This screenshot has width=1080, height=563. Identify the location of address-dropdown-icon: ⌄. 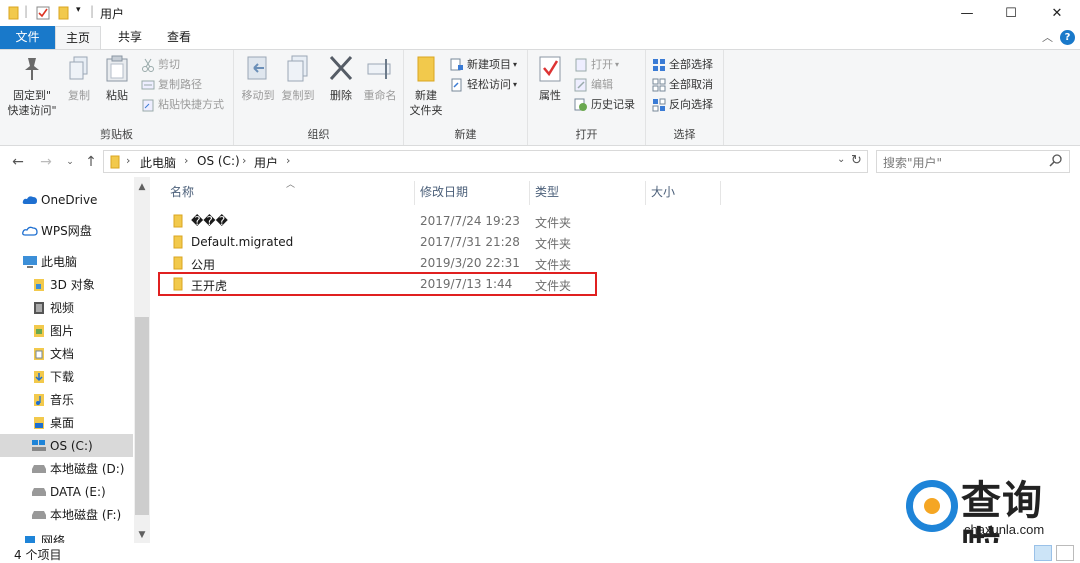
(841, 159).